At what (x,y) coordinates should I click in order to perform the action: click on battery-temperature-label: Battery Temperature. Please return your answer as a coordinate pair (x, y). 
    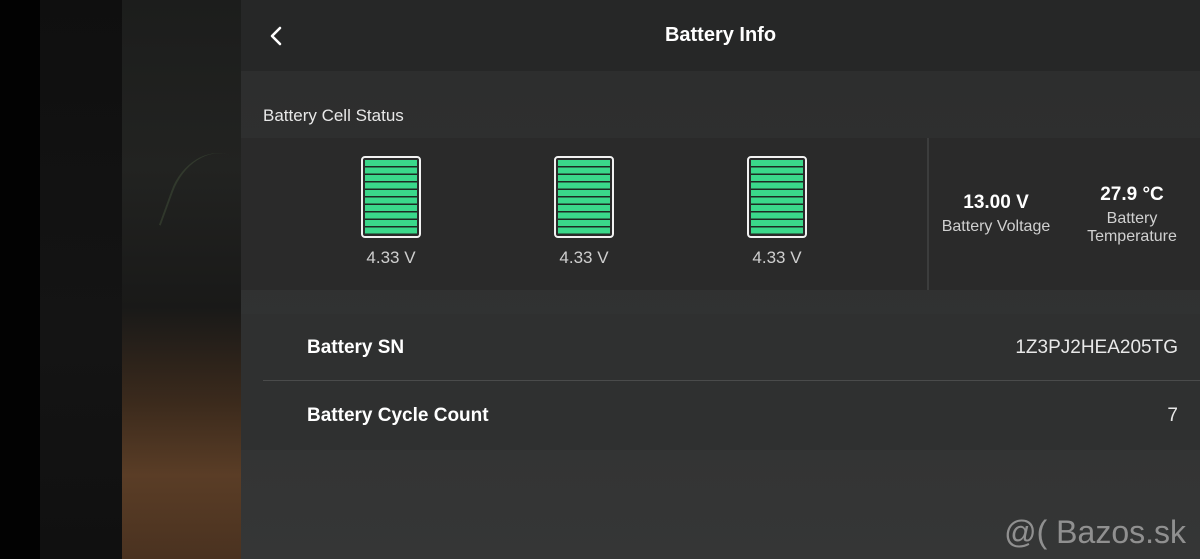
    Looking at the image, I should click on (1132, 228).